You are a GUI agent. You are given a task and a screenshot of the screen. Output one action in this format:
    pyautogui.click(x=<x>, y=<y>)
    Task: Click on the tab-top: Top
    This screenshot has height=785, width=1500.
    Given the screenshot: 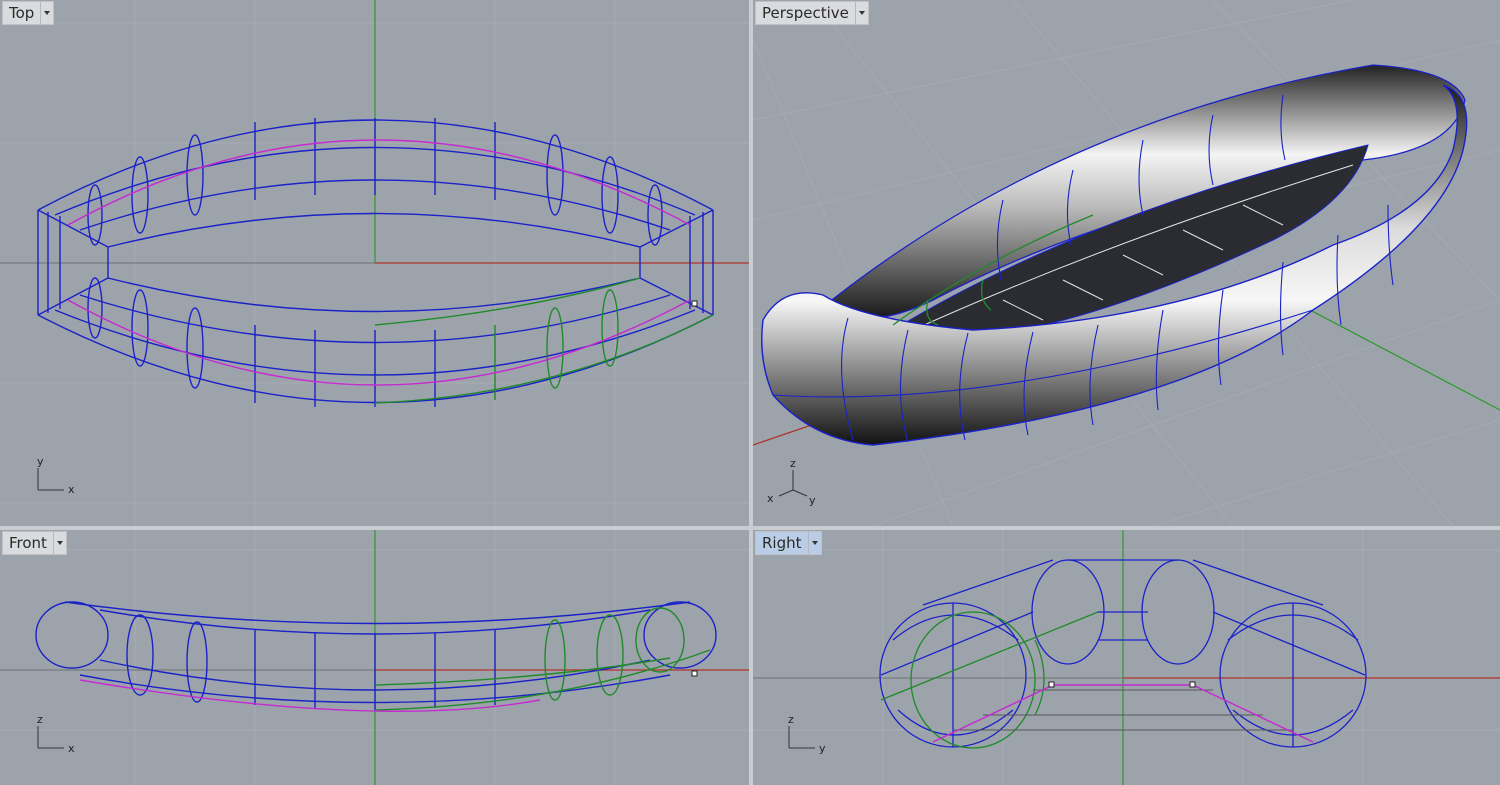 What is the action you would take?
    pyautogui.click(x=28, y=13)
    